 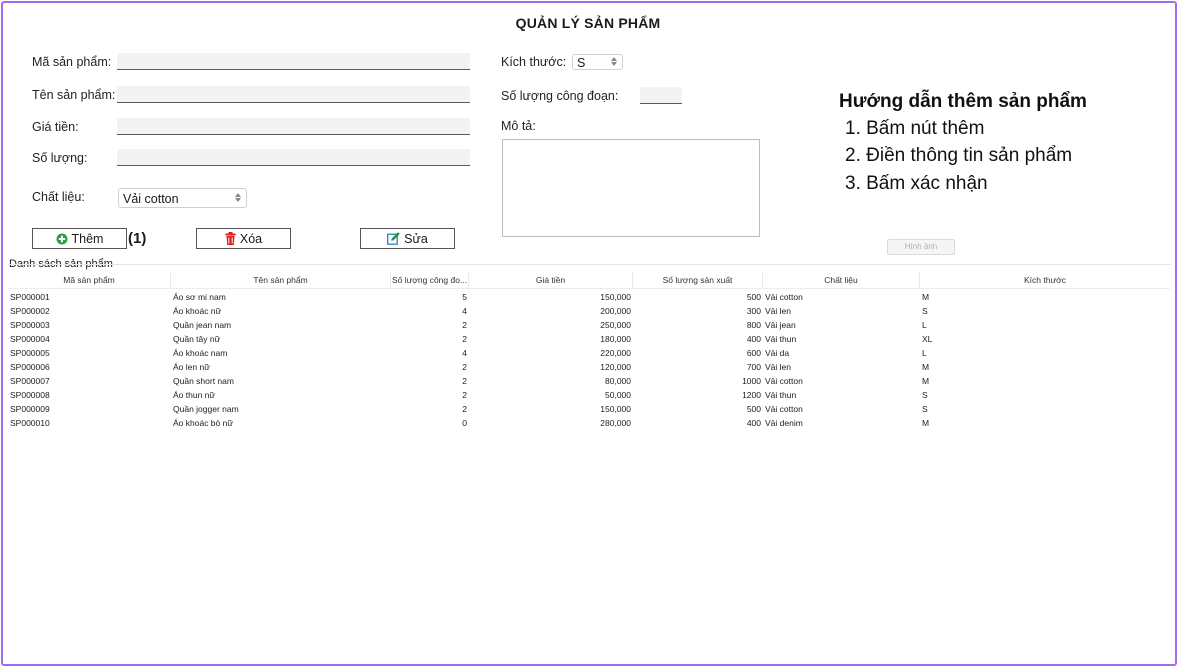 I want to click on table-row: SP000002 Áo khoác nữ 4 200,000 300 Vải len S, so click(x=589, y=311).